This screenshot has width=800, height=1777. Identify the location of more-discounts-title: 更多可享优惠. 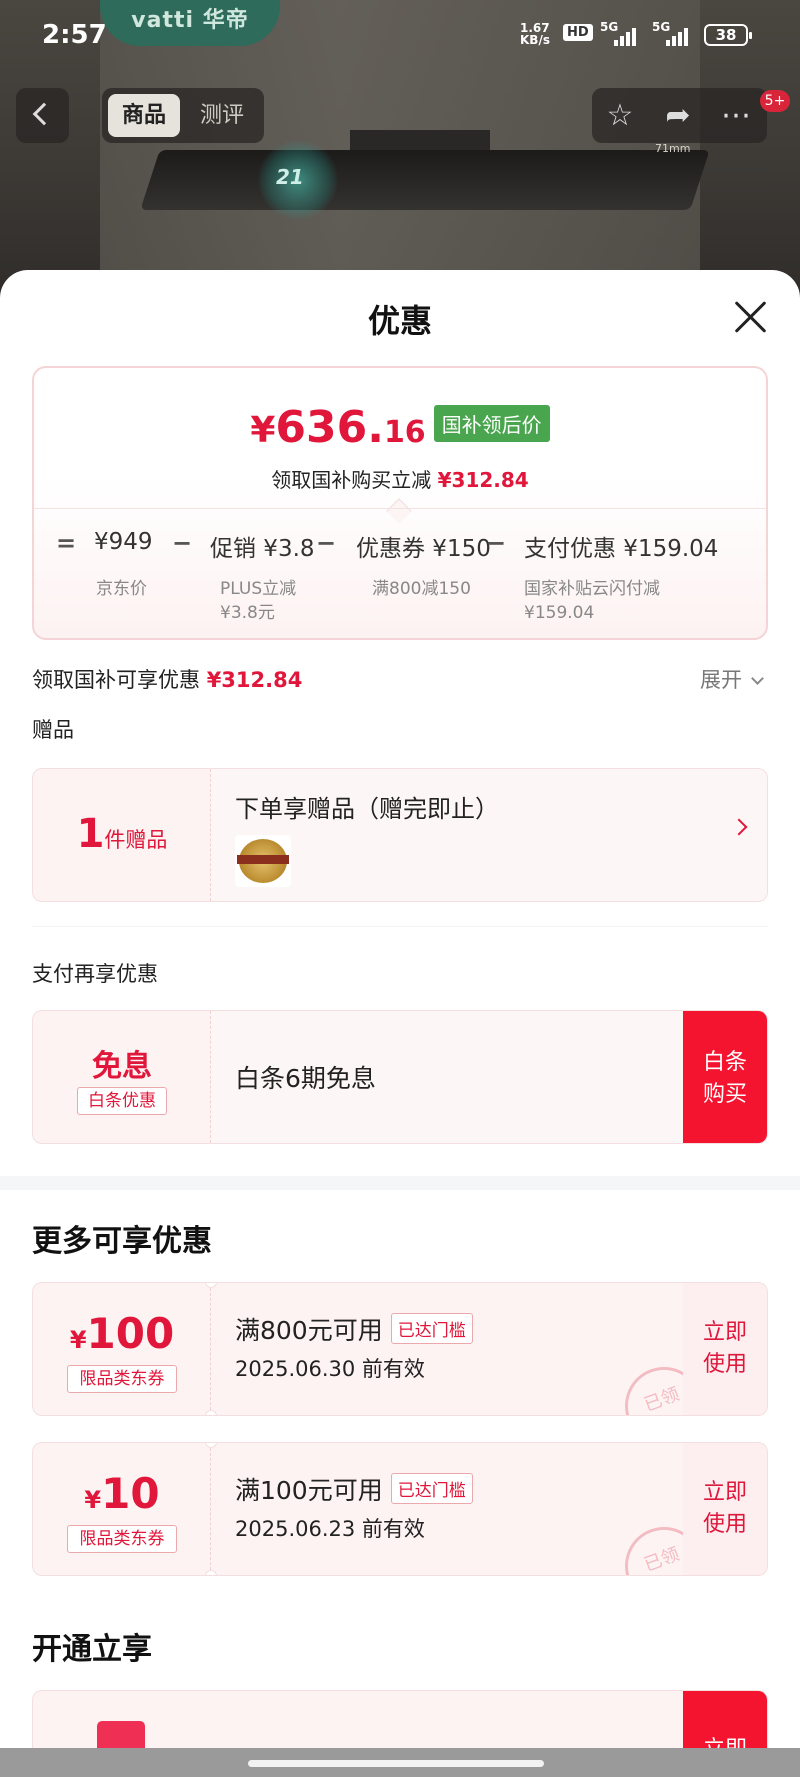
(122, 1241).